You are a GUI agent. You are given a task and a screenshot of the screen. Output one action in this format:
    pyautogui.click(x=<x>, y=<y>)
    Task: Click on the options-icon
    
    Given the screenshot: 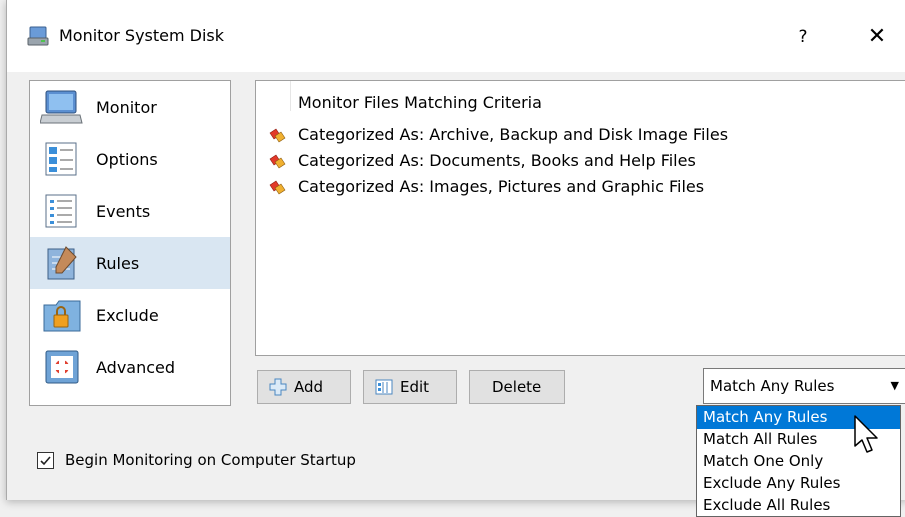 What is the action you would take?
    pyautogui.click(x=61, y=159)
    